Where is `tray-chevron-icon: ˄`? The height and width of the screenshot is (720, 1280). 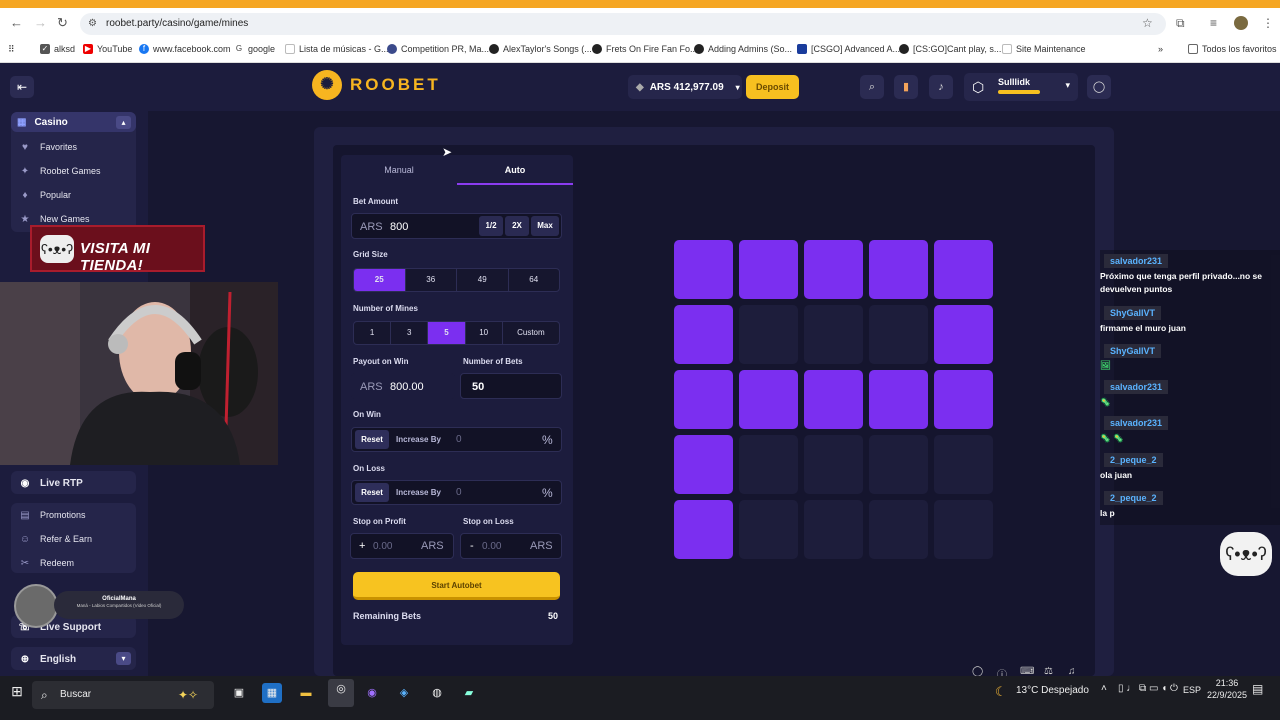
tray-chevron-icon: ˄ is located at coordinates (1104, 688).